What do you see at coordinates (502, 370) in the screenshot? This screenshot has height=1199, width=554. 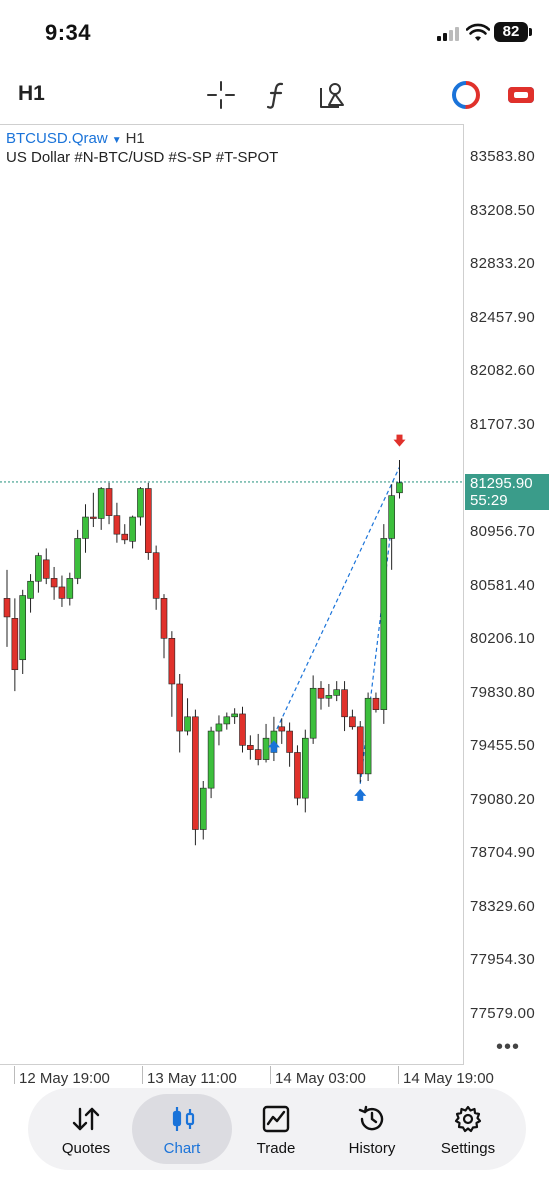 I see `price-axis-label: 82082.60` at bounding box center [502, 370].